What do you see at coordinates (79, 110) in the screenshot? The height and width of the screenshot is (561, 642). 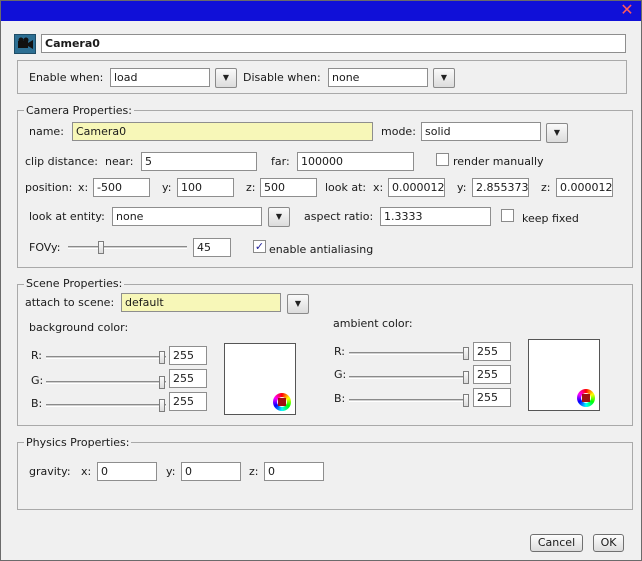 I see `camera-properties-legend: Camera Properties:` at bounding box center [79, 110].